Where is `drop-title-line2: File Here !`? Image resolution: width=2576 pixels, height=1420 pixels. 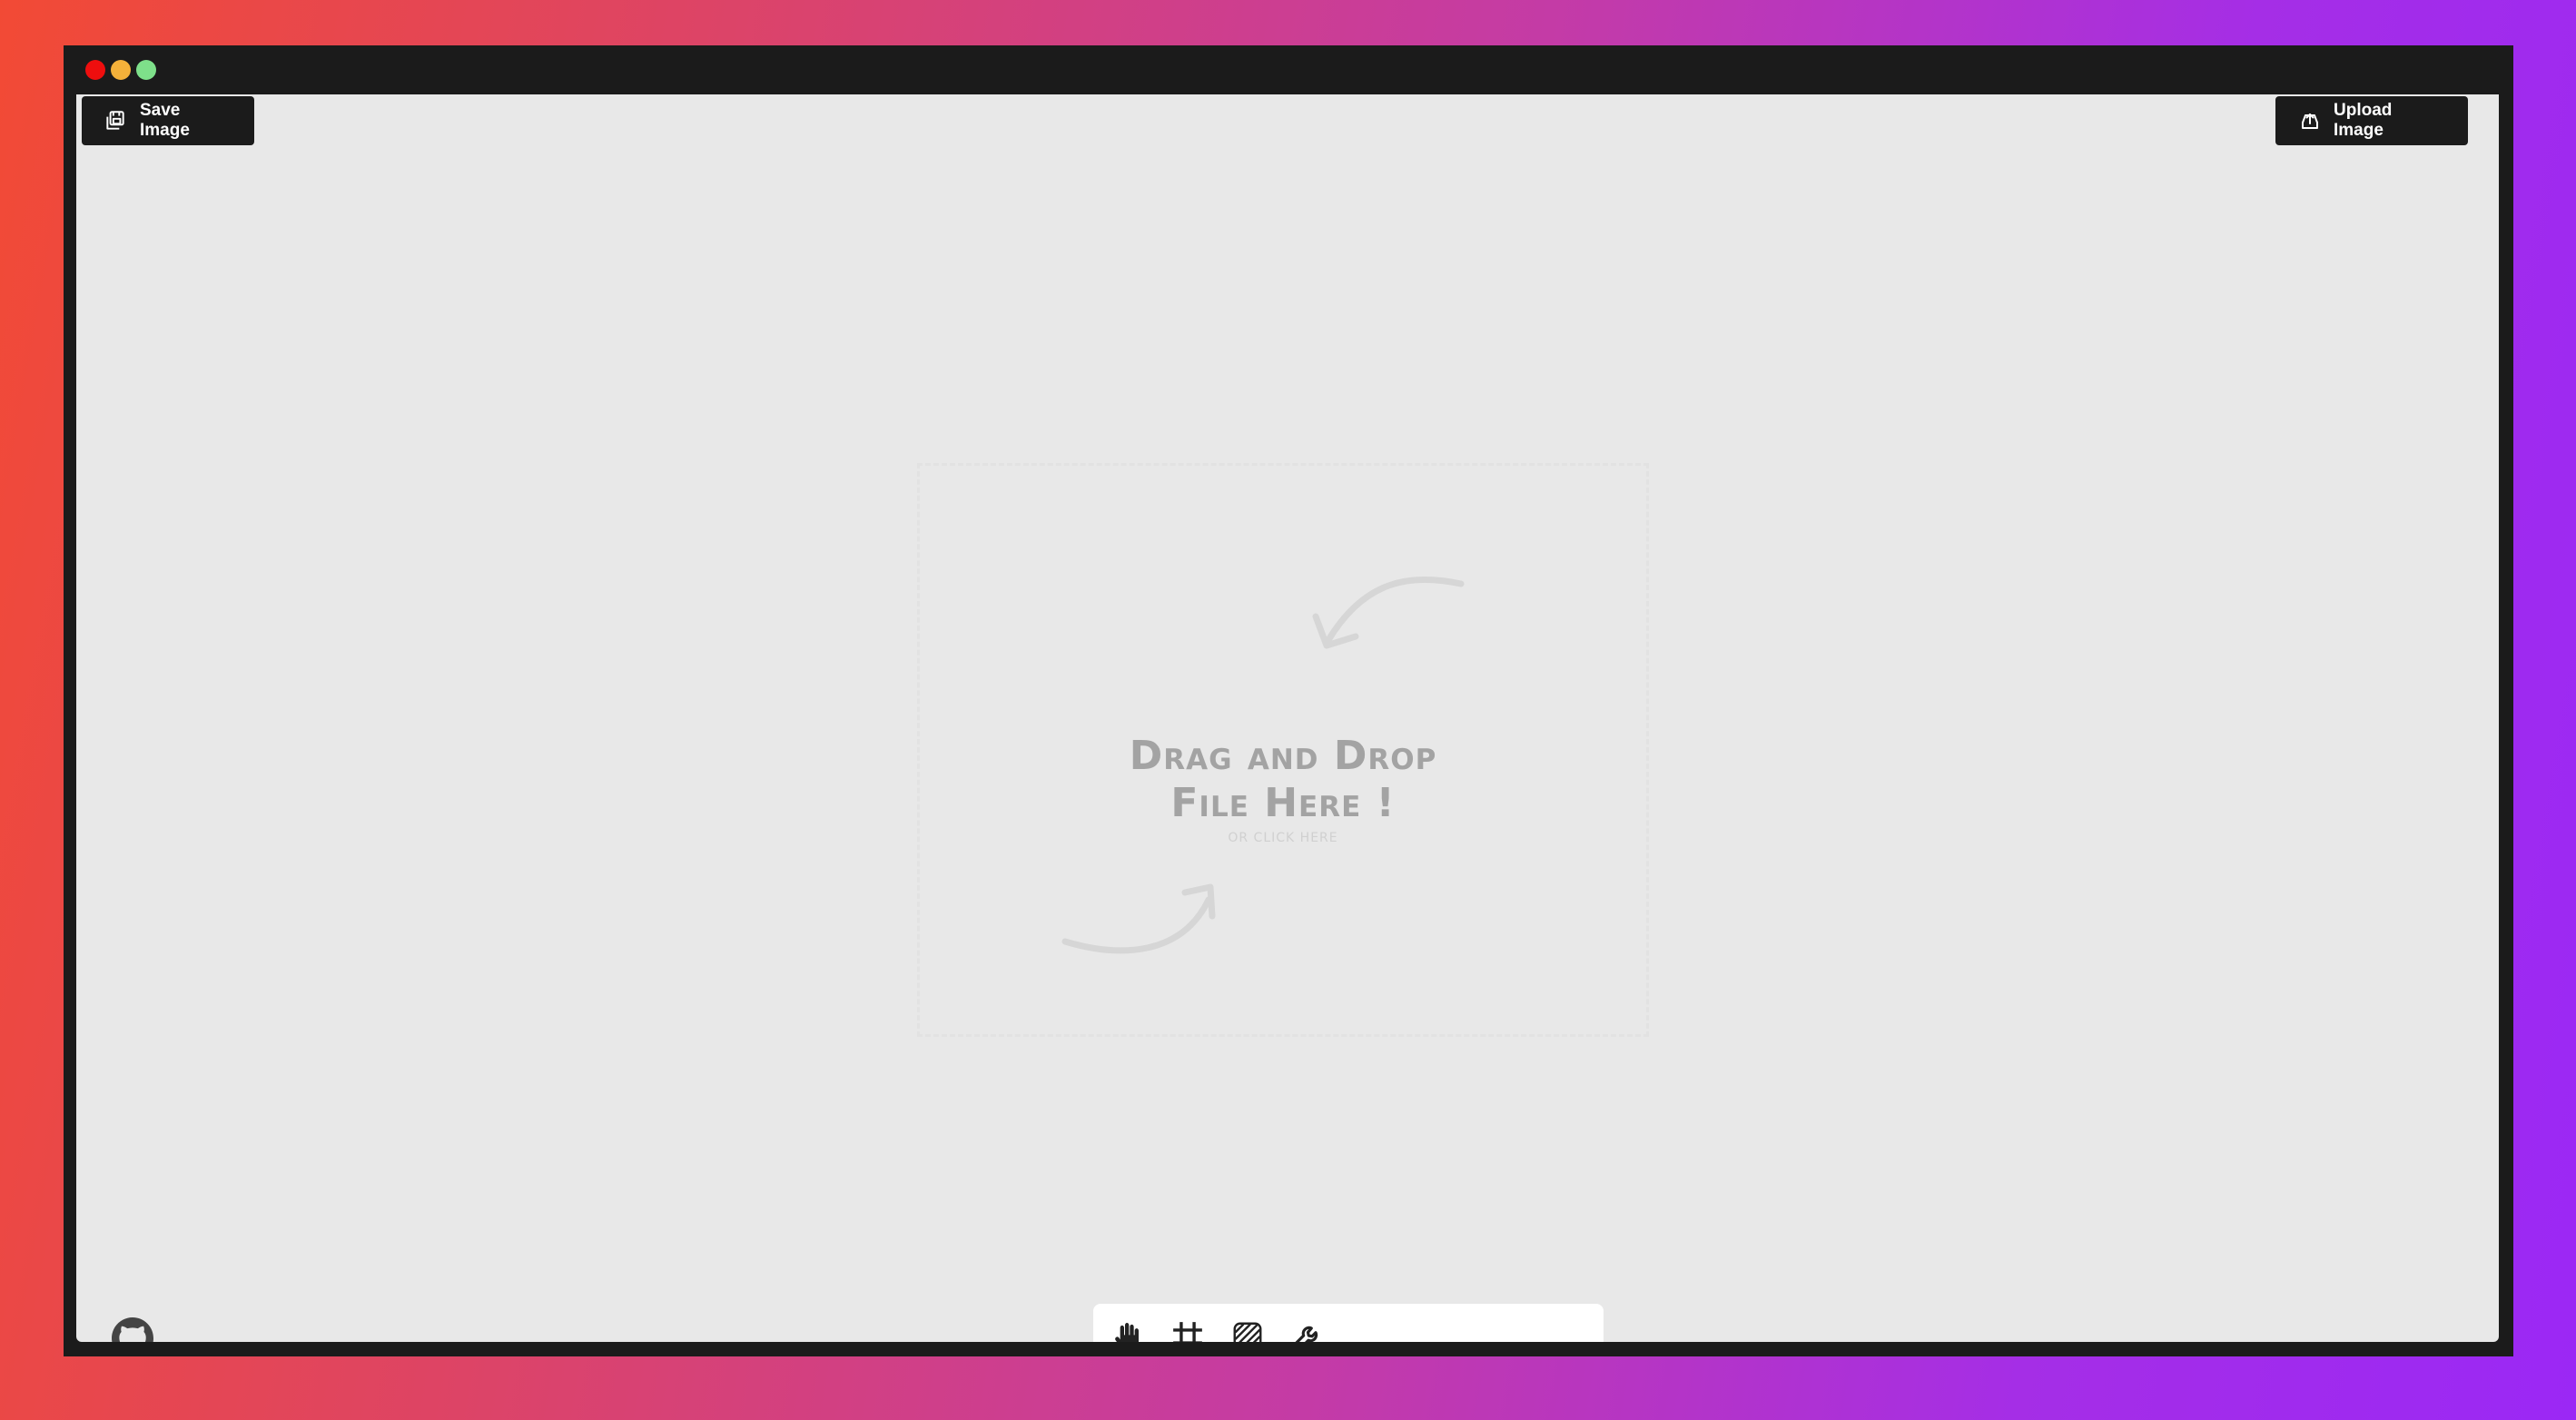 drop-title-line2: File Here ! is located at coordinates (1283, 803).